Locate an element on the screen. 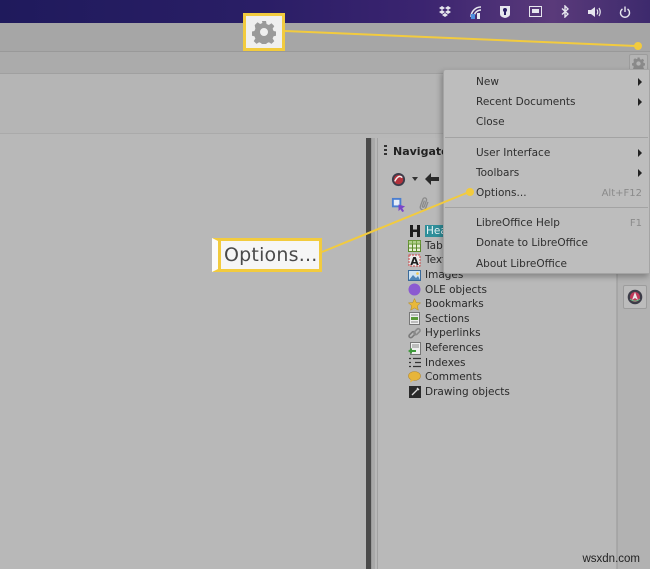 Image resolution: width=650 pixels, height=569 pixels. grip-handle-icon is located at coordinates (385, 151).